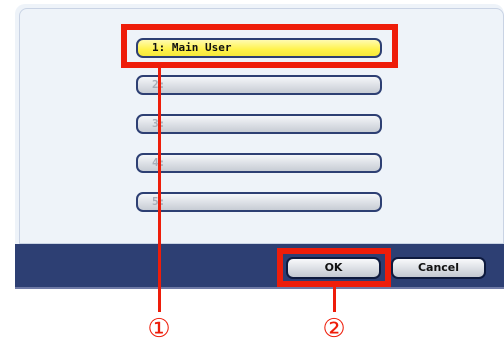 This screenshot has width=504, height=347. What do you see at coordinates (259, 85) in the screenshot?
I see `user-button-2: 2:` at bounding box center [259, 85].